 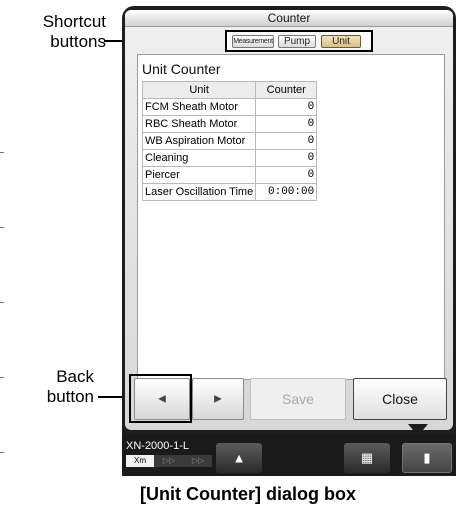 I want to click on unit-name-cell: FCM Sheath Motor, so click(x=199, y=107).